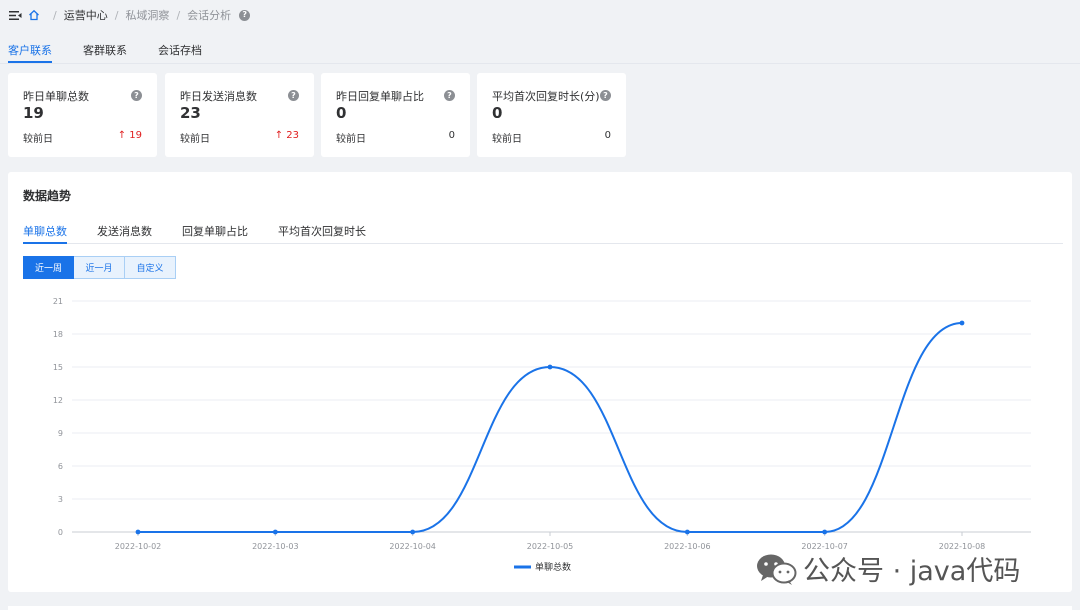  What do you see at coordinates (912, 571) in the screenshot?
I see `watermark-text: 公众号 · java代码` at bounding box center [912, 571].